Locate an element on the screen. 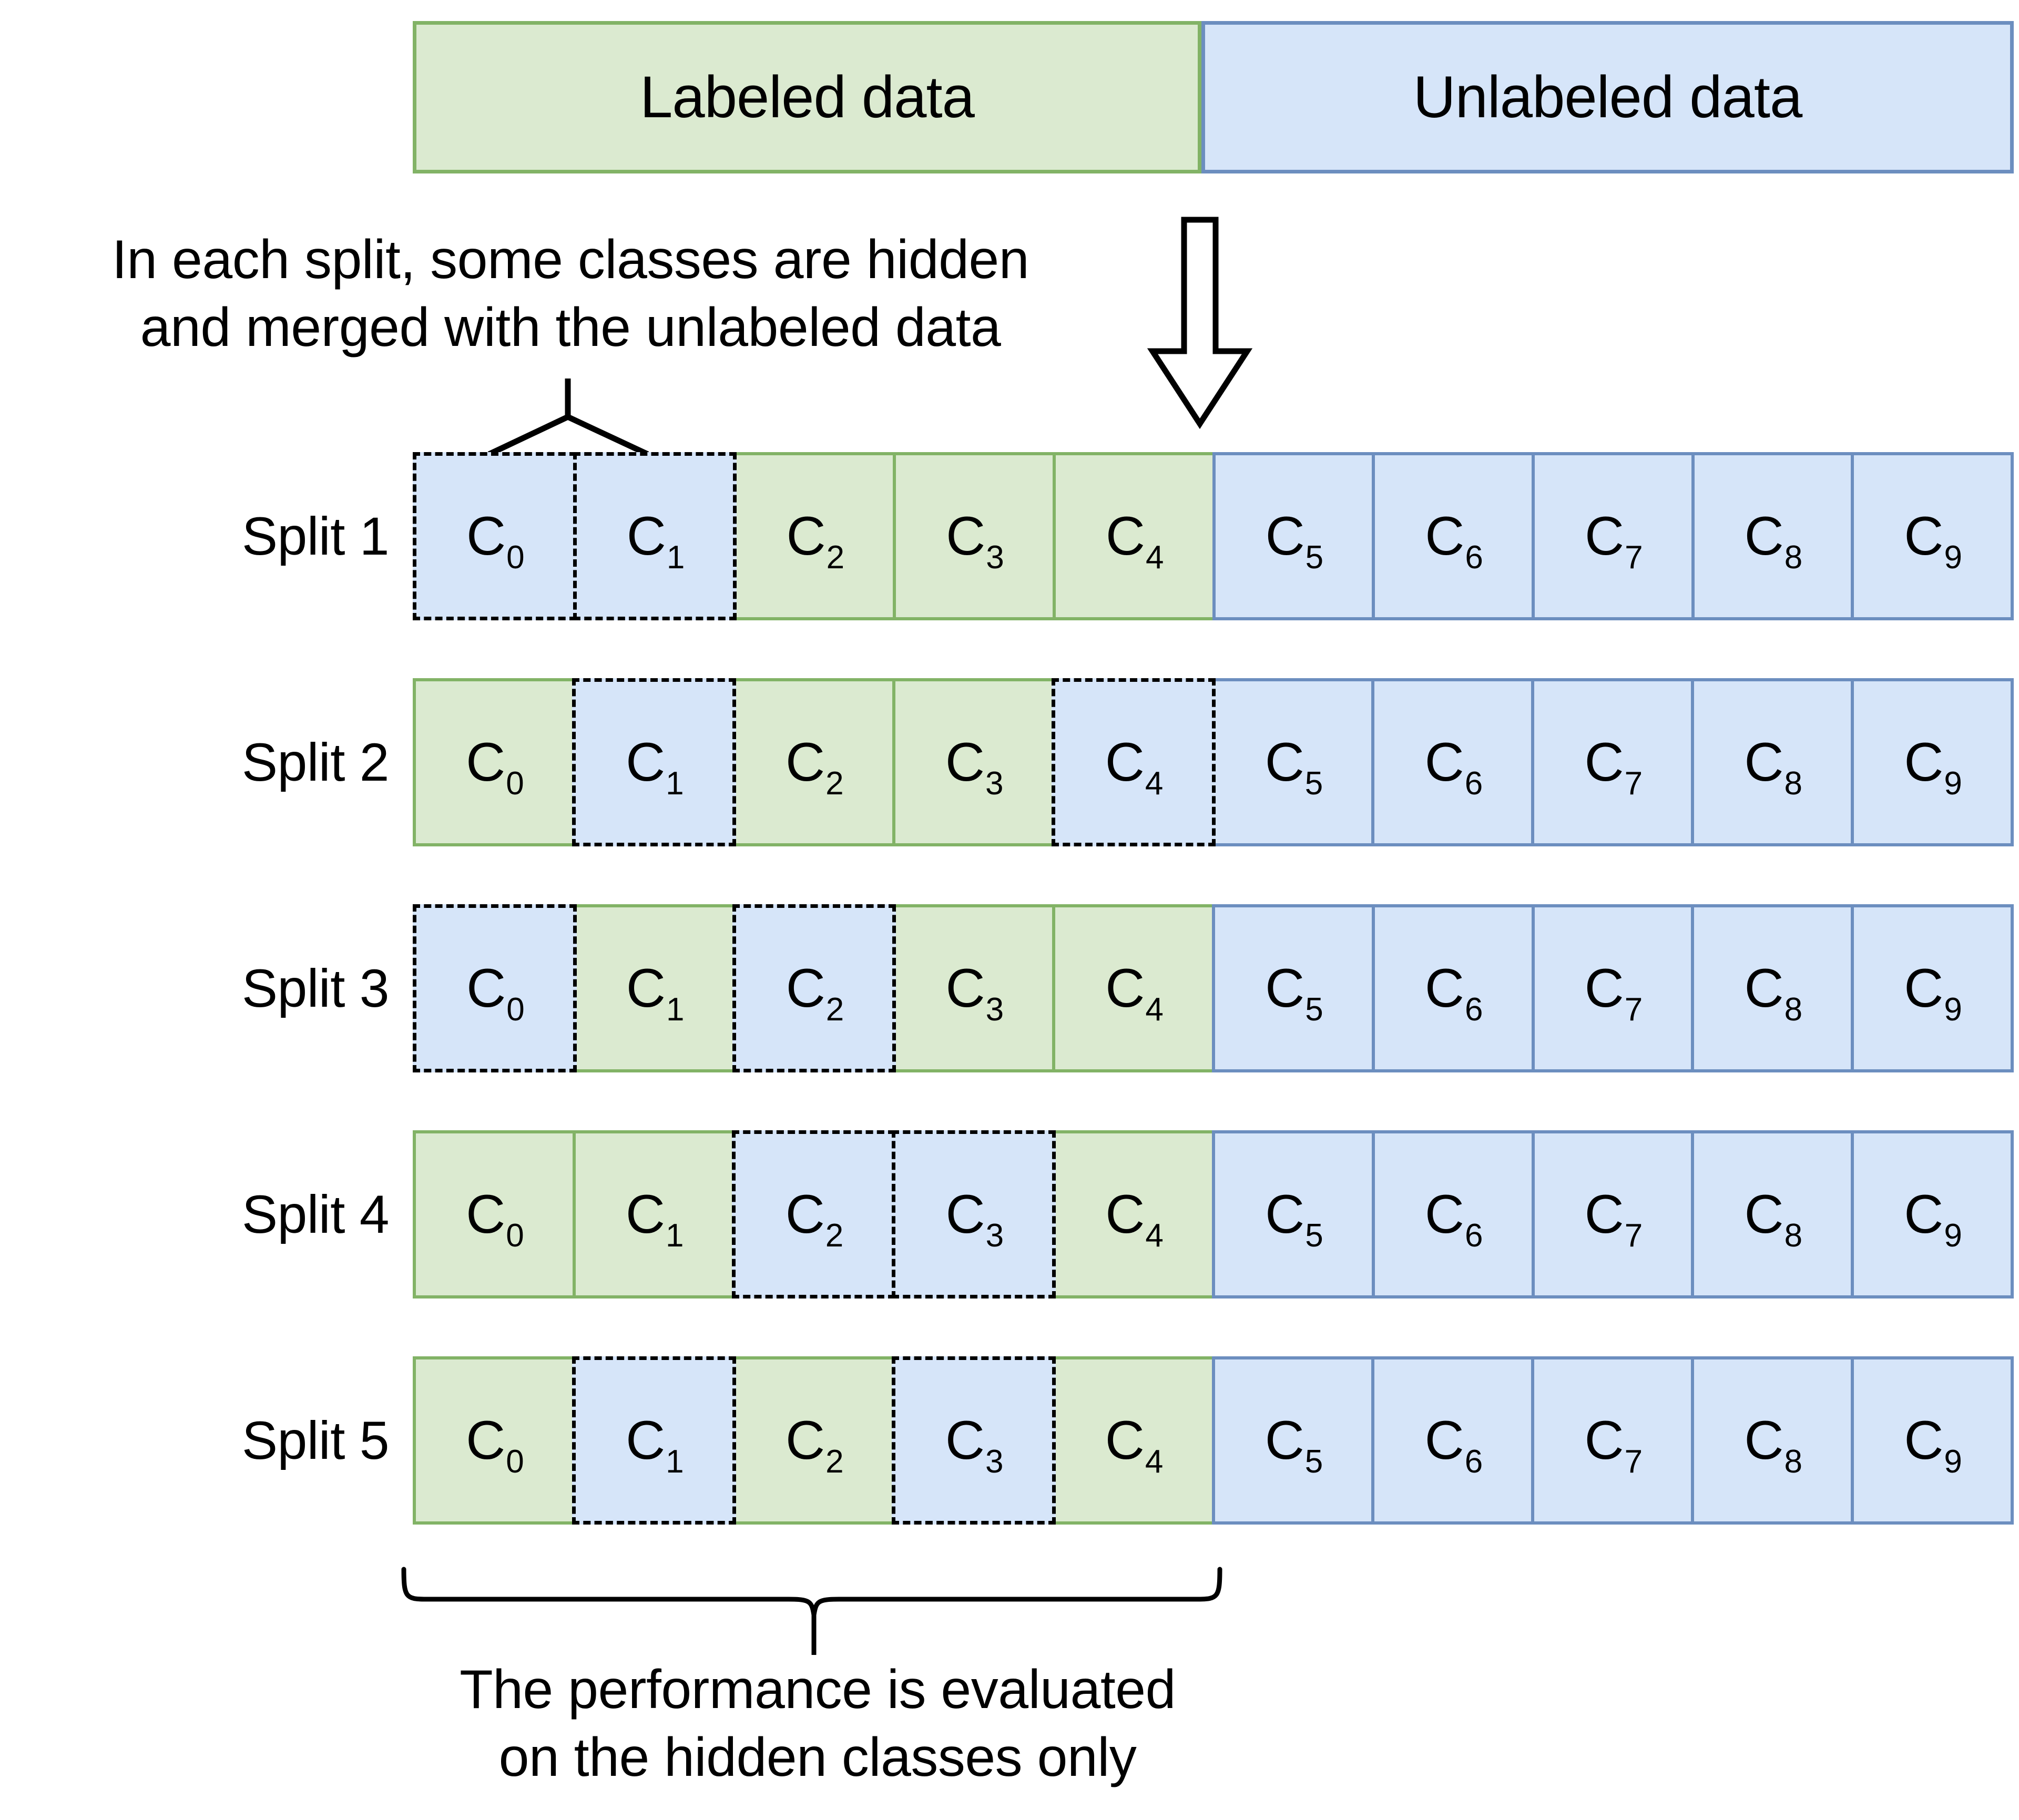 This screenshot has height=1820, width=2019. class-cell-index: 1 is located at coordinates (675, 1462).